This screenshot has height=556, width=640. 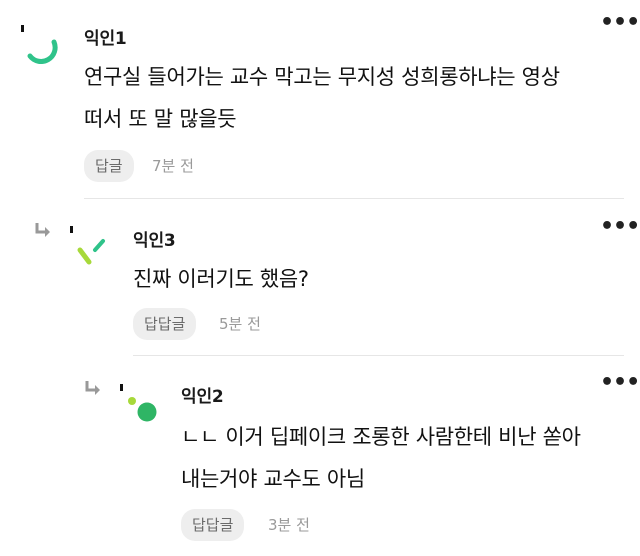 I want to click on comment-author: 익인2, so click(x=202, y=397).